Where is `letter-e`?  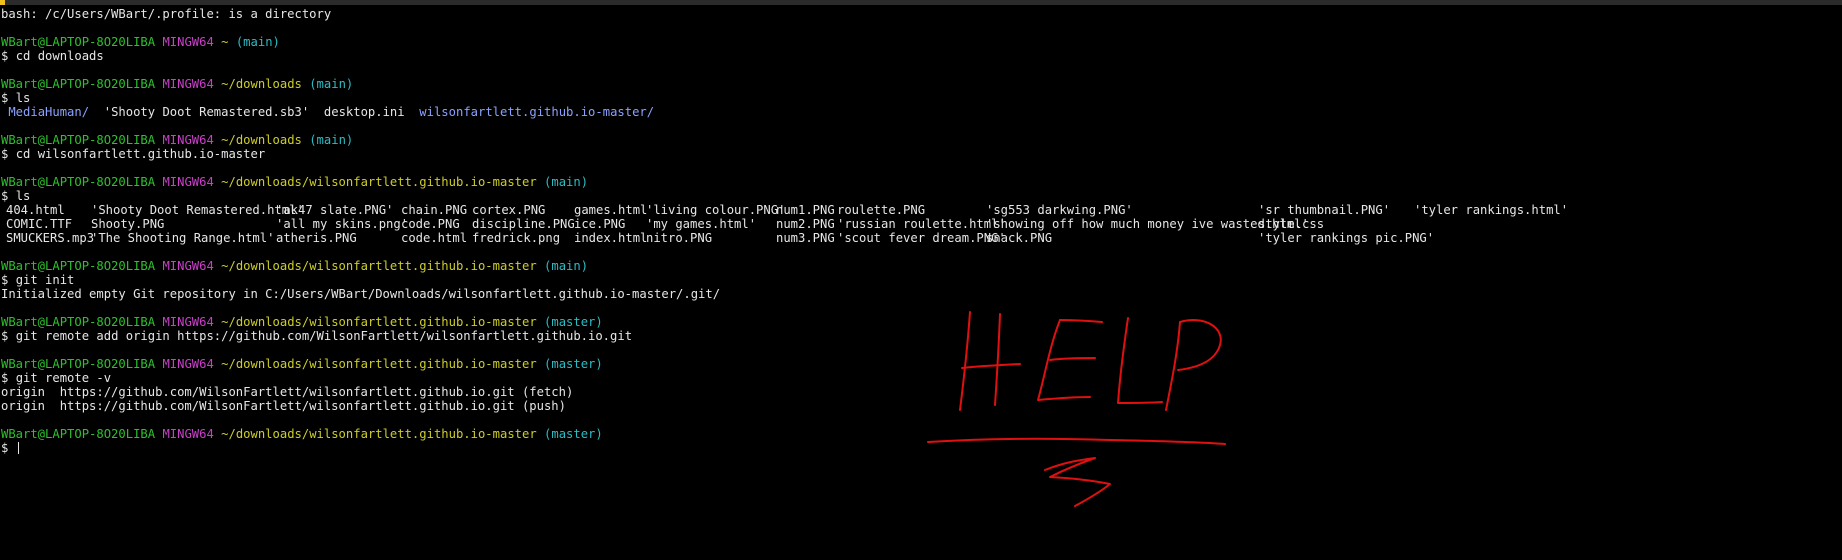 letter-e is located at coordinates (1064, 360).